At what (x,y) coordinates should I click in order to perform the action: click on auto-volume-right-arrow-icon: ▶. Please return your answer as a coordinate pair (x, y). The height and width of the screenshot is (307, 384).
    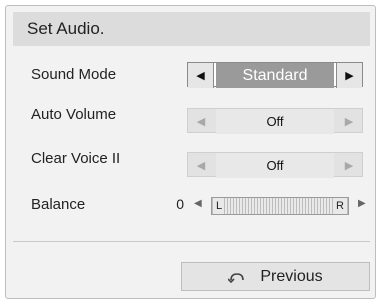
    Looking at the image, I should click on (349, 121).